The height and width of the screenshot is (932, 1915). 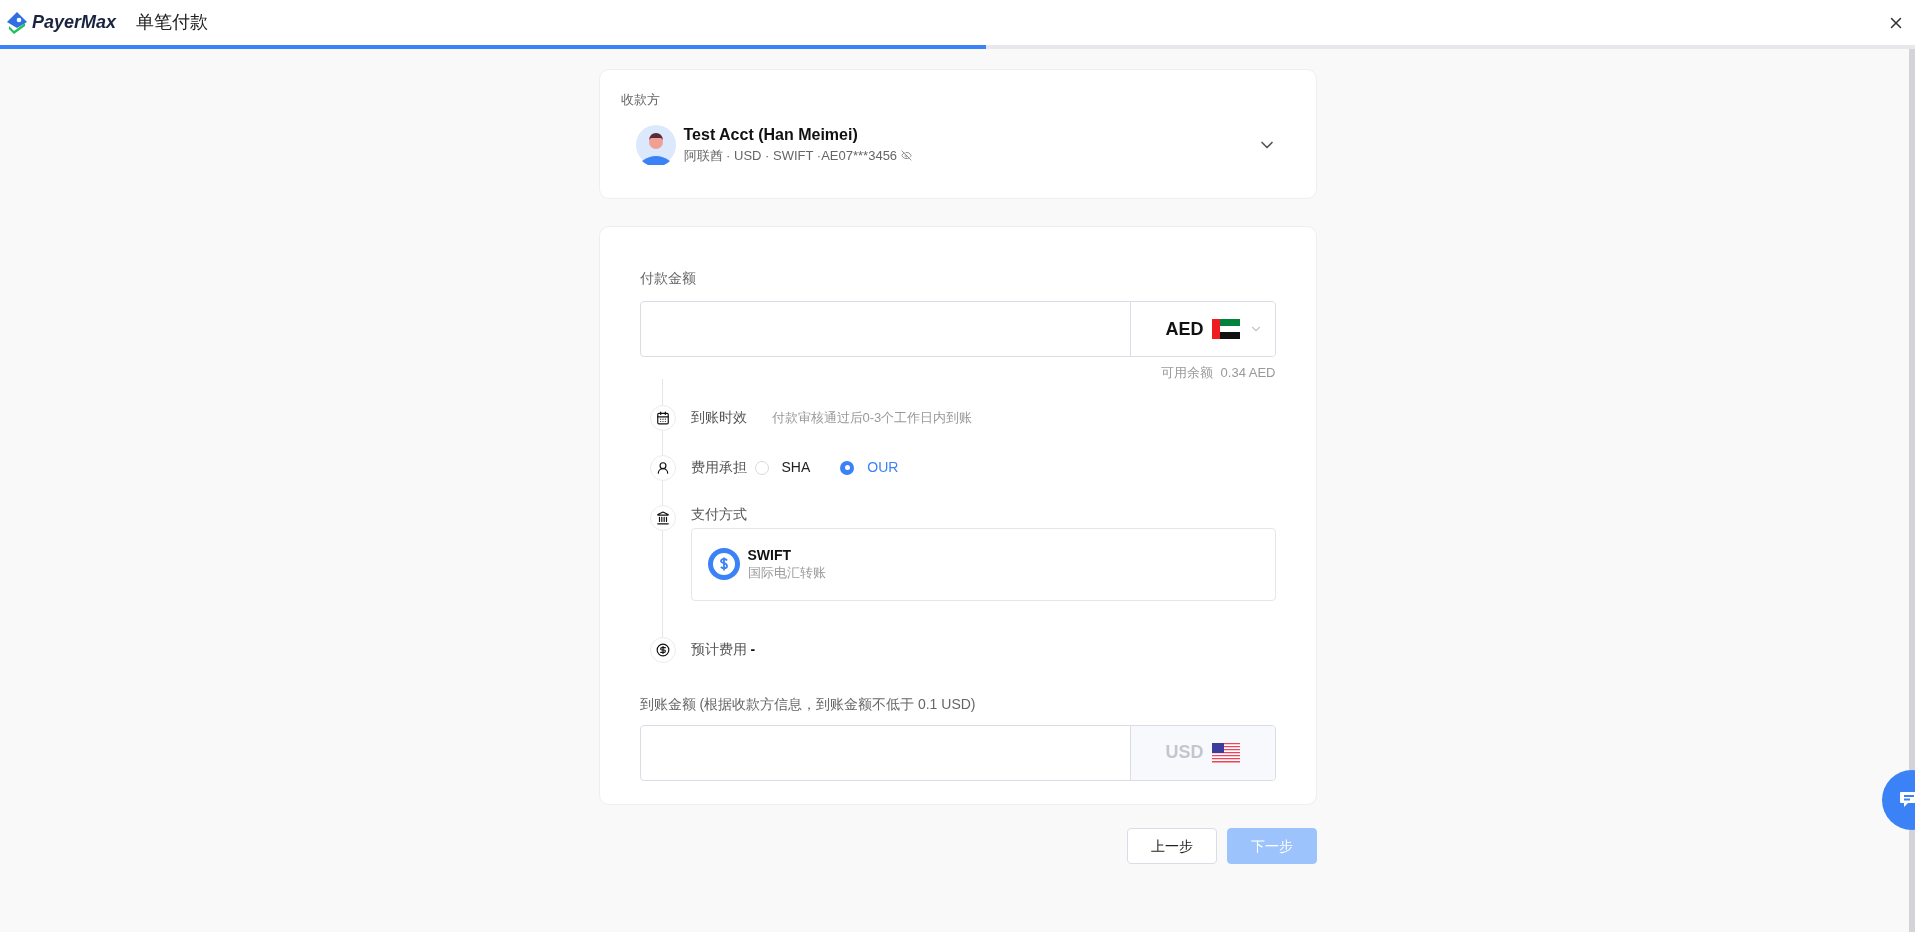 What do you see at coordinates (172, 22) in the screenshot?
I see `page-title: 单笔付款` at bounding box center [172, 22].